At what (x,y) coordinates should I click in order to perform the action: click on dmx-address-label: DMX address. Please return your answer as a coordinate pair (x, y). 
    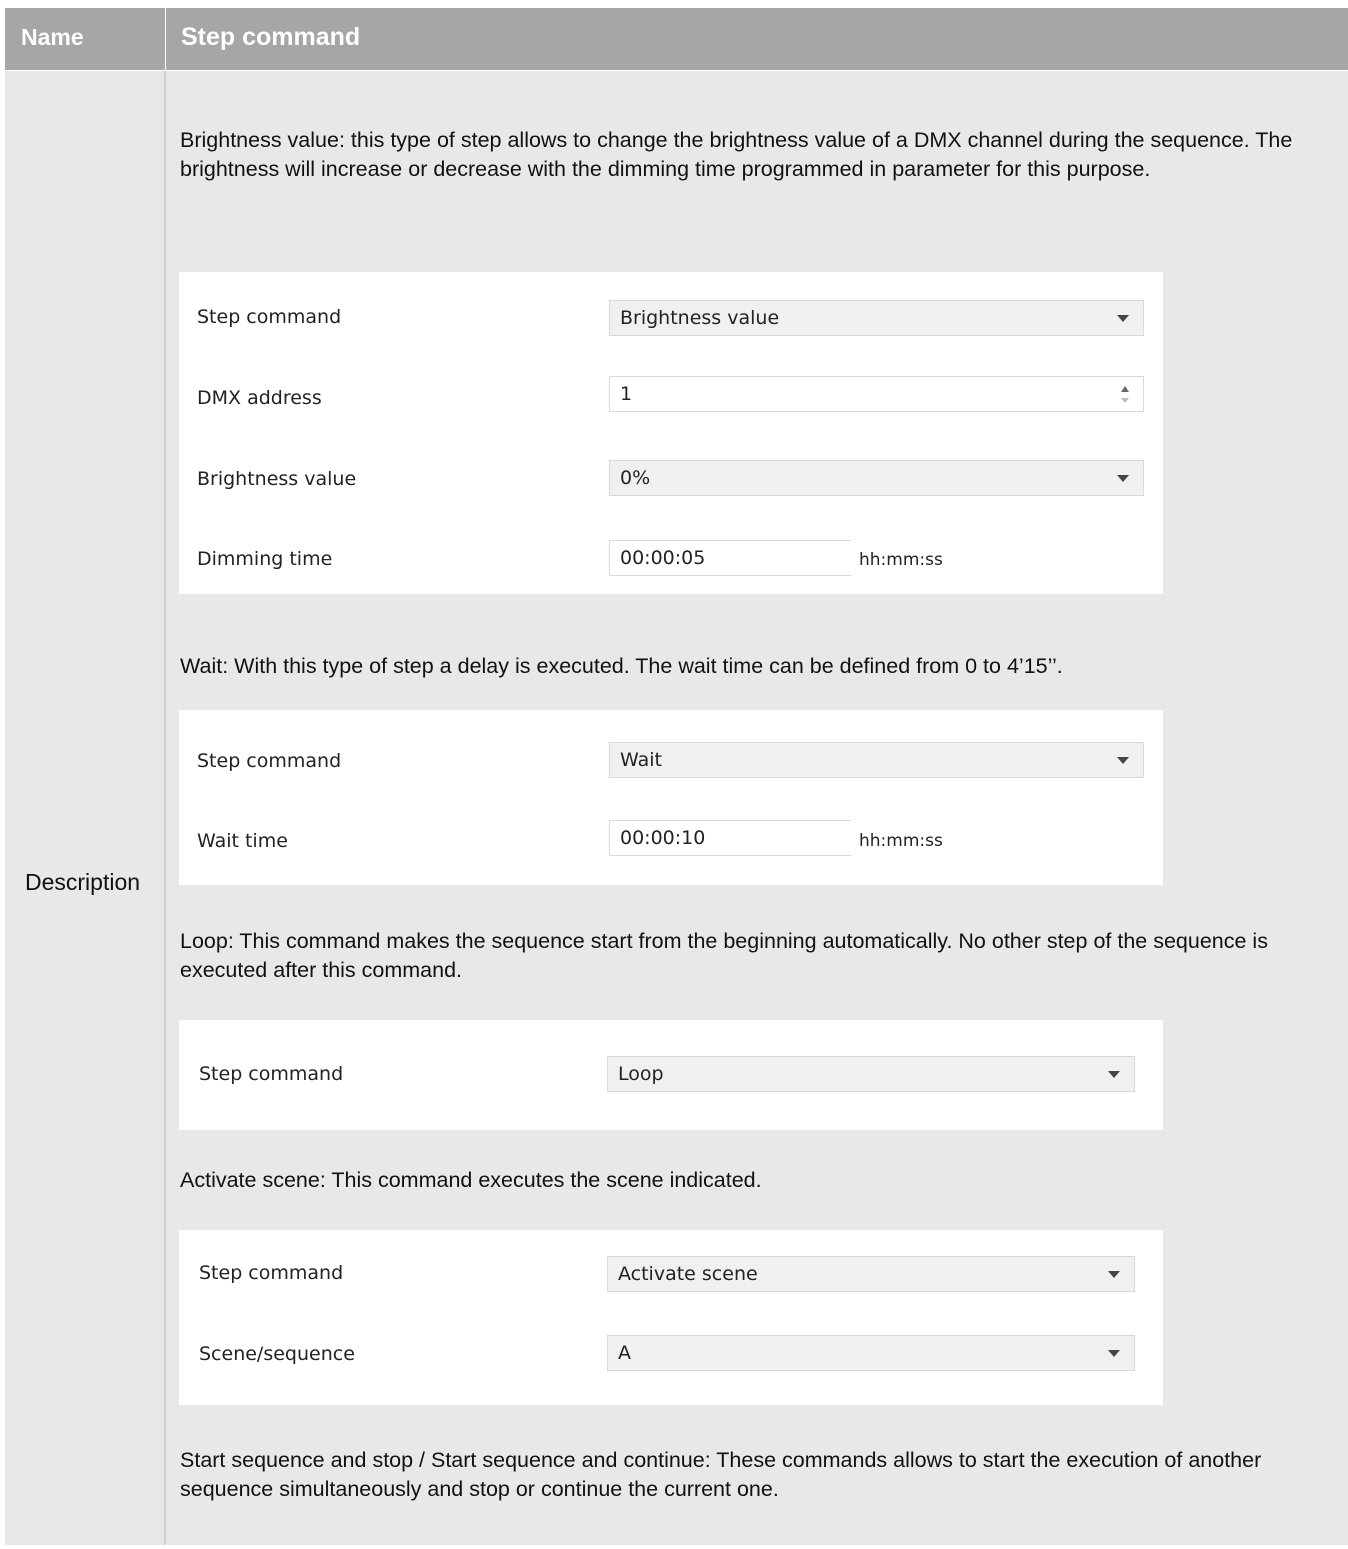
    Looking at the image, I should click on (259, 398).